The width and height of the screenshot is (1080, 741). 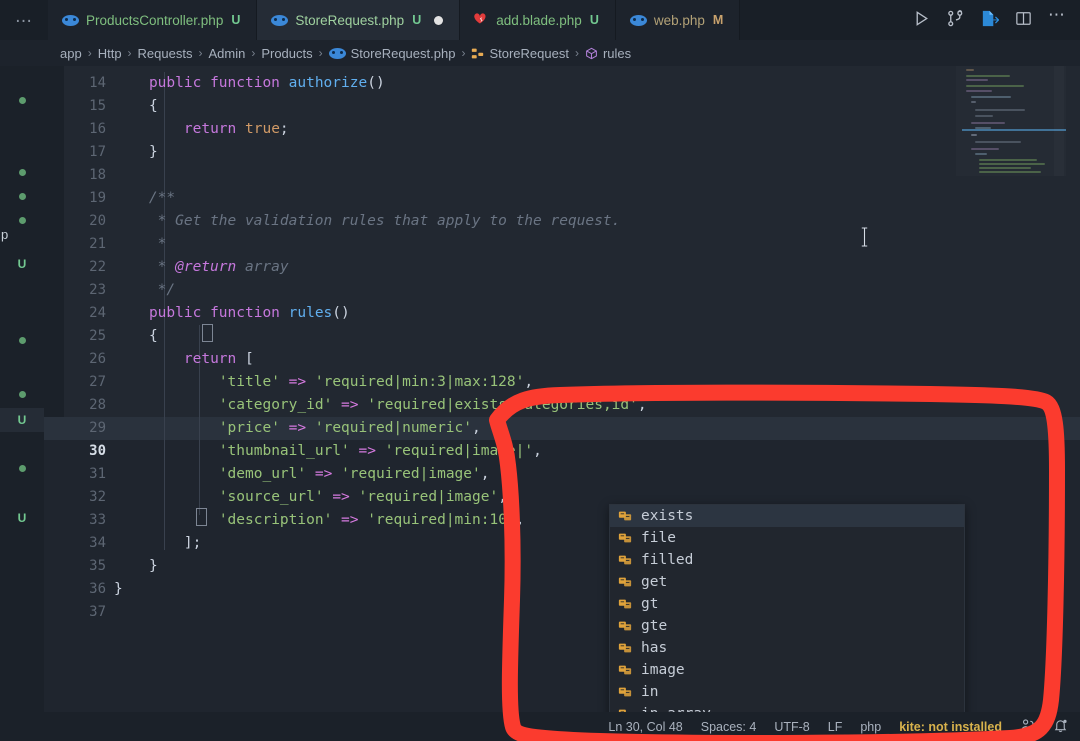 I want to click on autocomplete-item-label: filled, so click(x=667, y=560).